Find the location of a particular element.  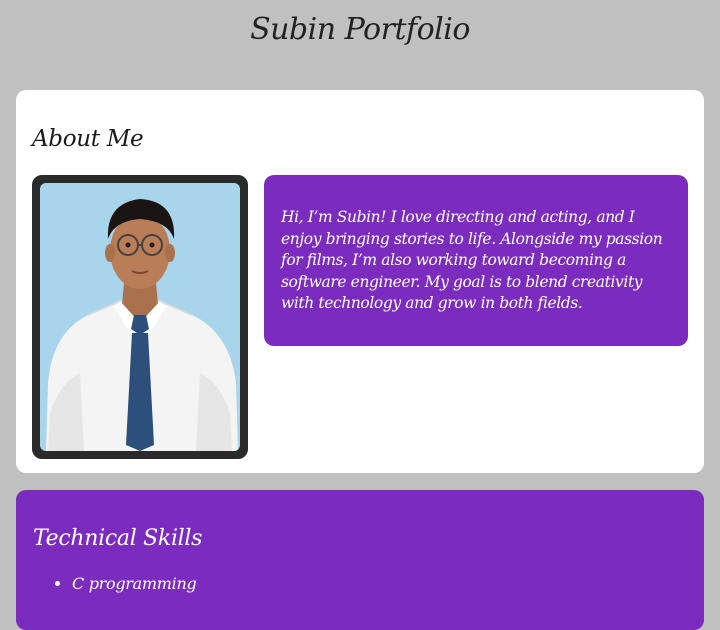

profile-photo-image is located at coordinates (140, 317).